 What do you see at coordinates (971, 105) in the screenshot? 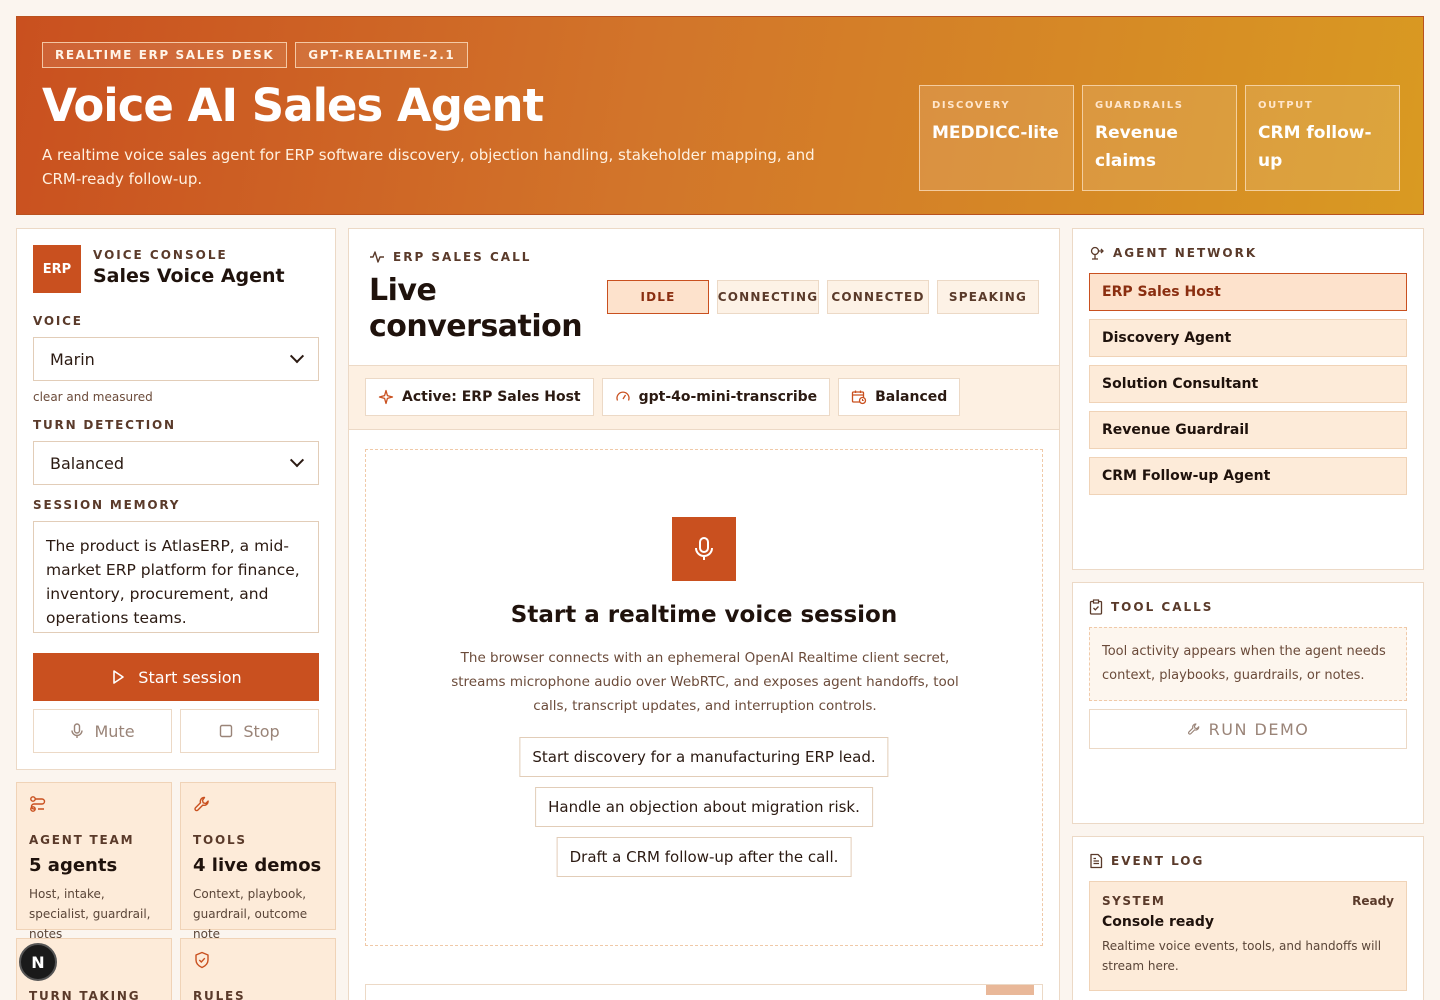
I see `hero-stat-label: DISCOVERY` at bounding box center [971, 105].